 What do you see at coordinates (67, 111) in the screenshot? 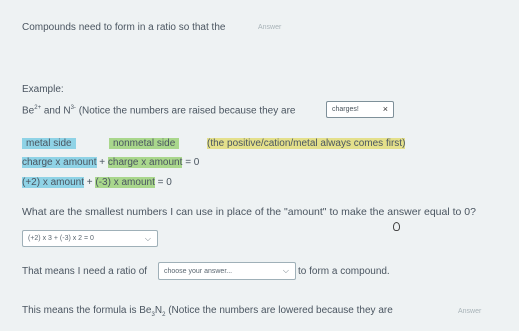
I see `ion2-symbol: N` at bounding box center [67, 111].